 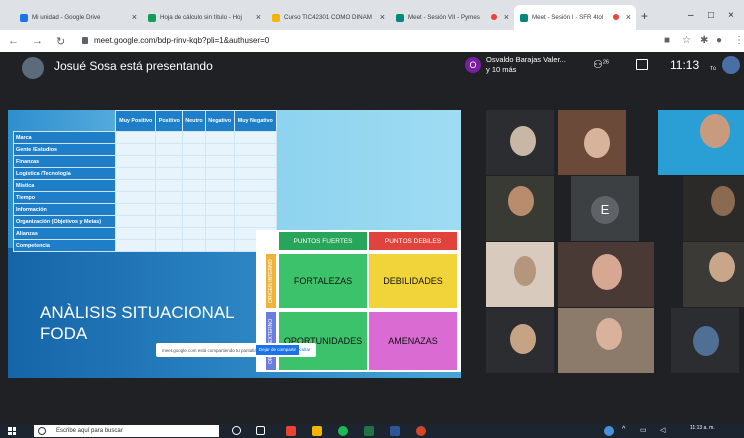 I want to click on meeting-clock: 11:13, so click(x=685, y=65).